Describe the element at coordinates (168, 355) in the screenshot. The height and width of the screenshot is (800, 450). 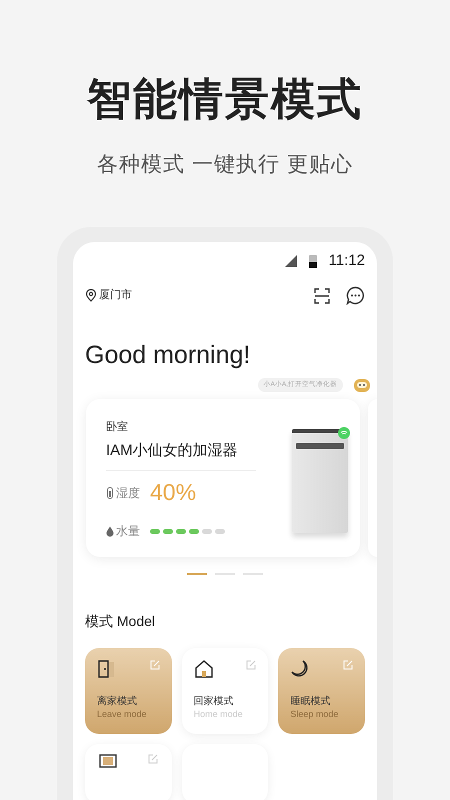
I see `greeting-title: Good morning!` at that location.